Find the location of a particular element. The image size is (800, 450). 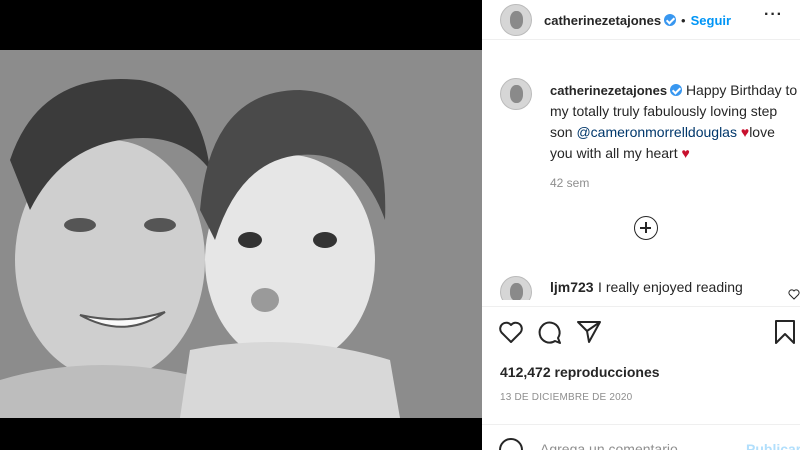

comment-text: I really enjoyed reading is located at coordinates (670, 287).